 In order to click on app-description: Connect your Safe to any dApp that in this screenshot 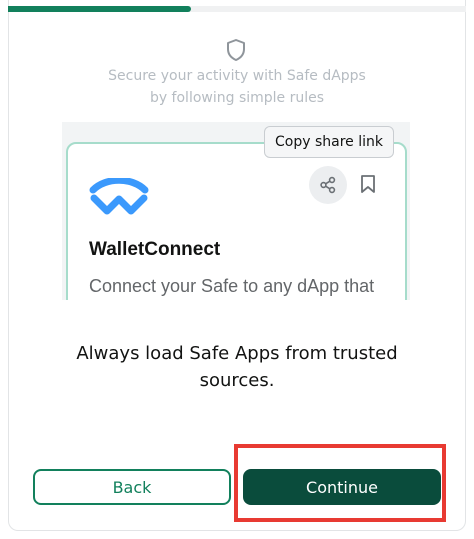, I will do `click(232, 286)`.